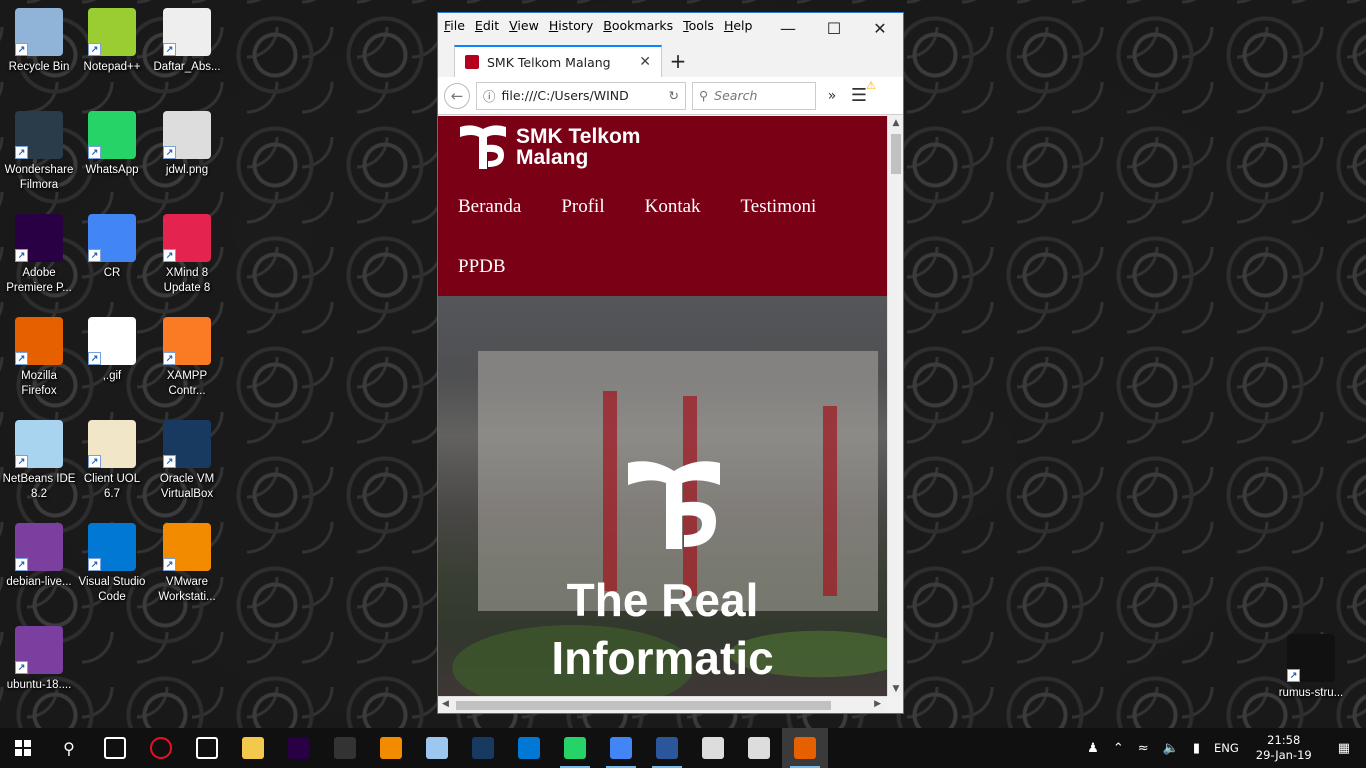  I want to click on window-controls: — ☐ ✕, so click(834, 28).